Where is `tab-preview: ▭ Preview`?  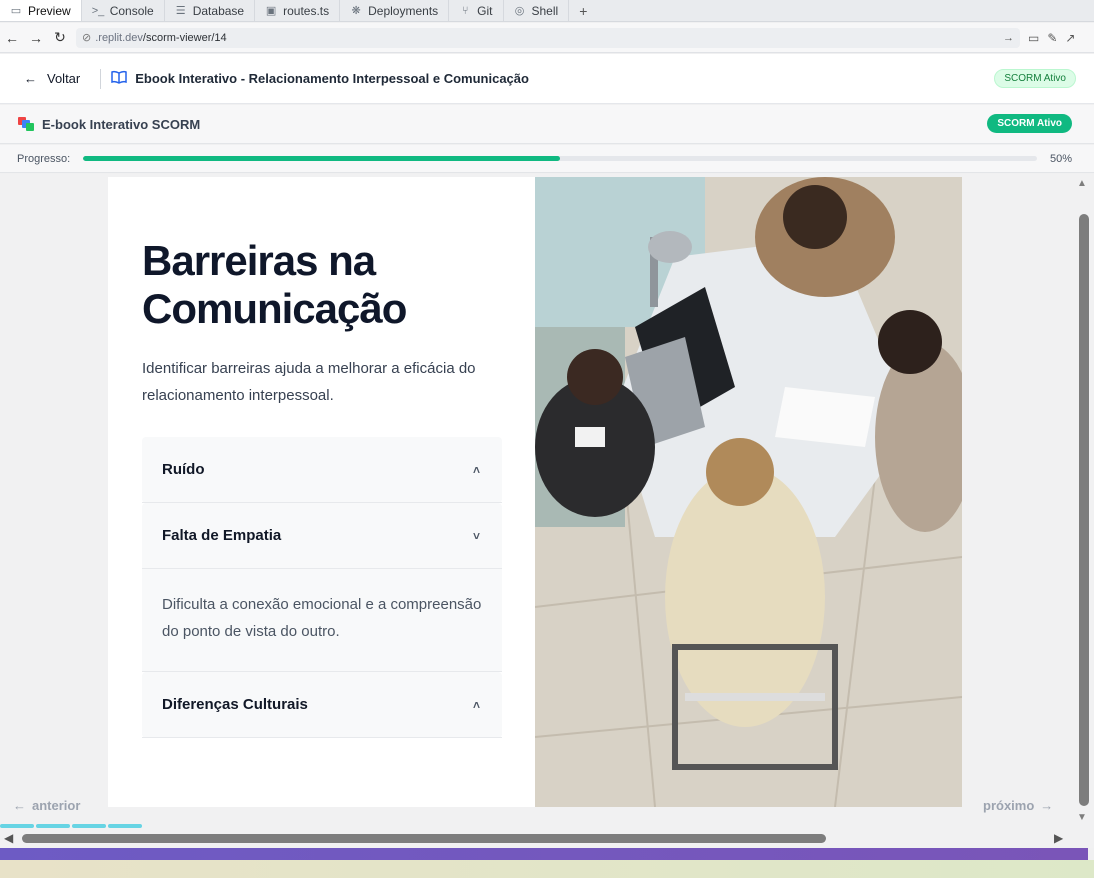 tab-preview: ▭ Preview is located at coordinates (41, 10).